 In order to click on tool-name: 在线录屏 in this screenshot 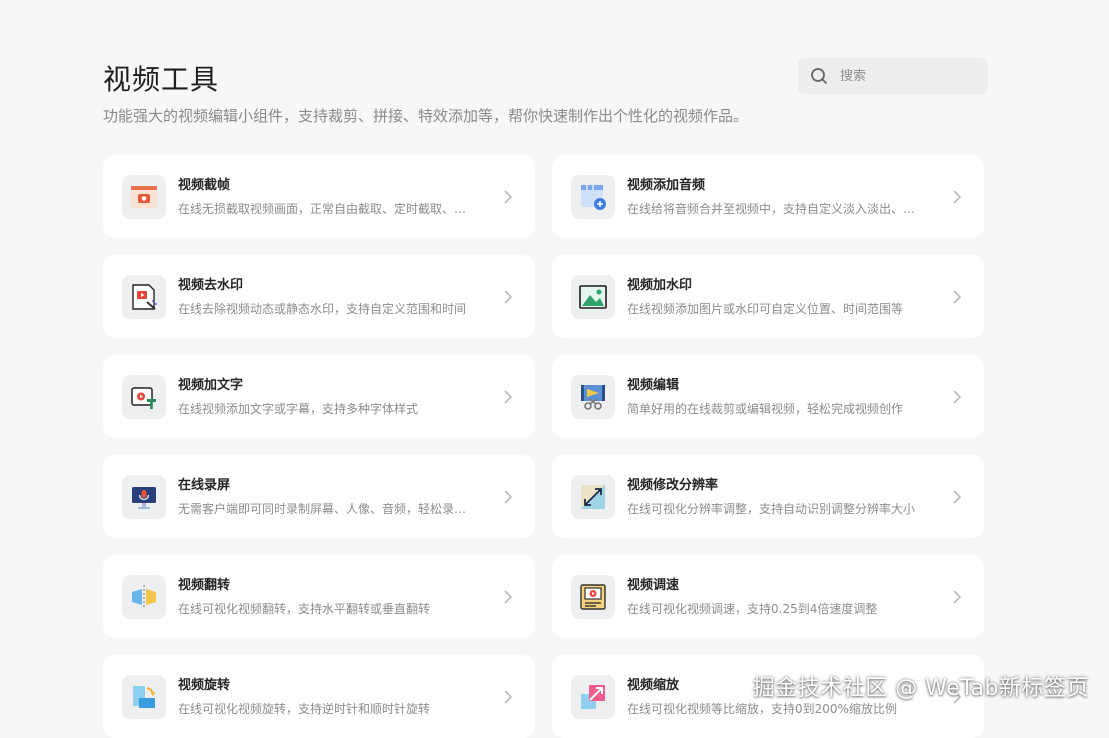, I will do `click(204, 485)`.